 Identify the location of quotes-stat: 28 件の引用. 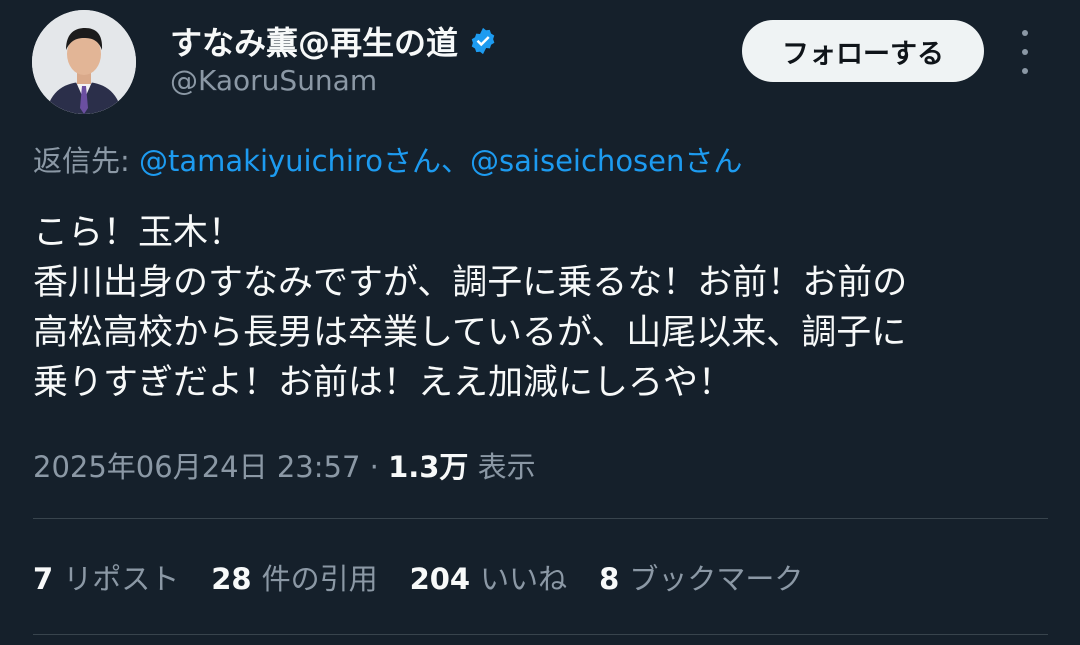
(294, 577).